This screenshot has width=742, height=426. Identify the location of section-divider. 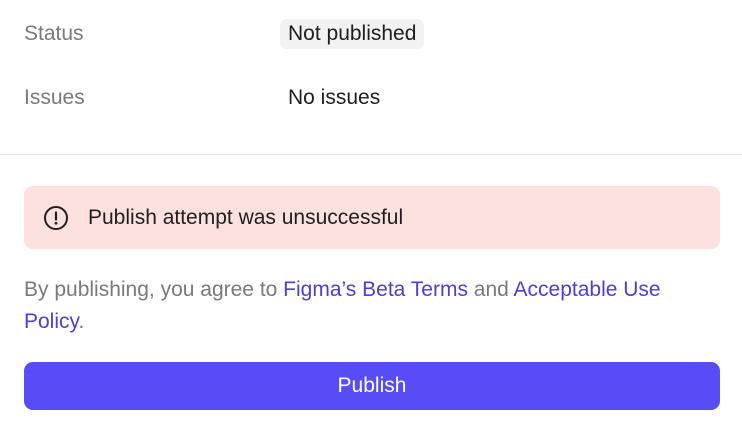
(371, 154).